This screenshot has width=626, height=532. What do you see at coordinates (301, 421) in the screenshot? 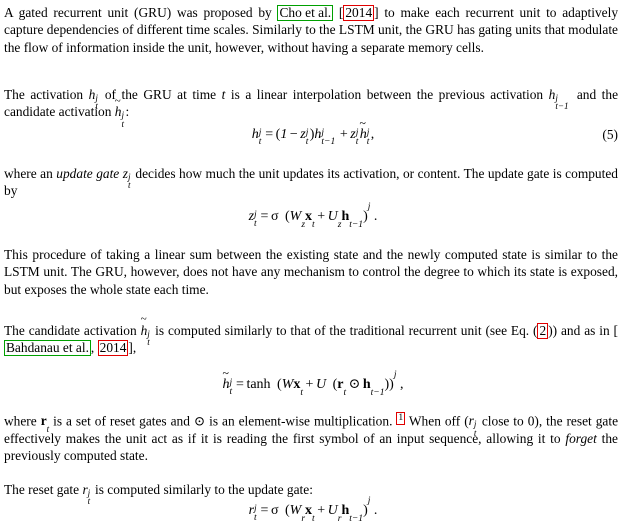
I see `p6-seg3: is an element-wise multiplication.` at bounding box center [301, 421].